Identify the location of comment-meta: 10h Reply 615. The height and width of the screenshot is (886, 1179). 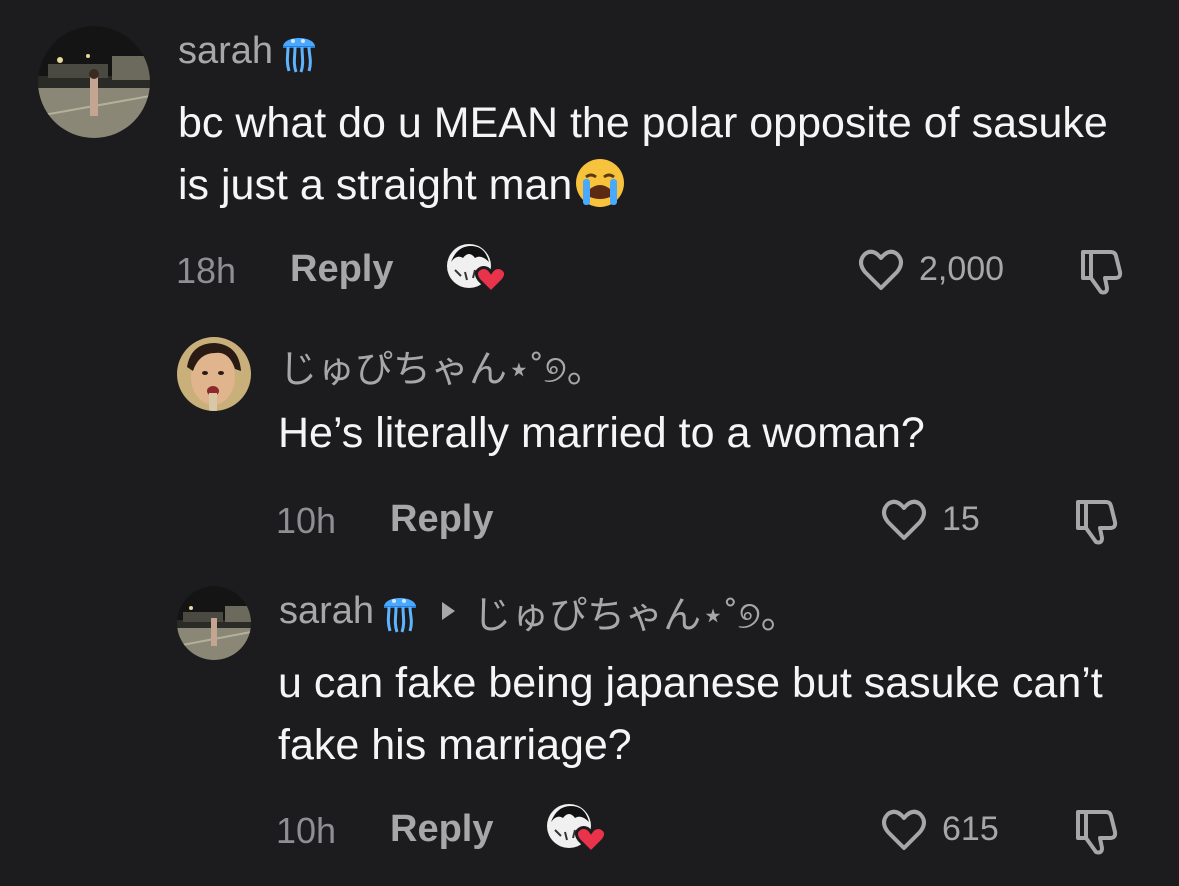
(589, 830).